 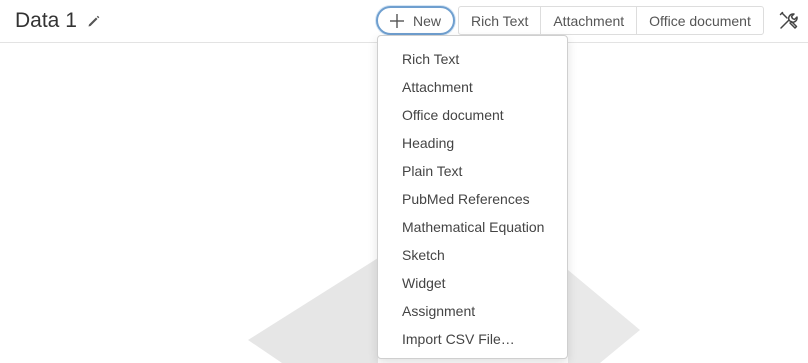 What do you see at coordinates (472, 59) in the screenshot?
I see `menu-item-rich-text: Rich Text` at bounding box center [472, 59].